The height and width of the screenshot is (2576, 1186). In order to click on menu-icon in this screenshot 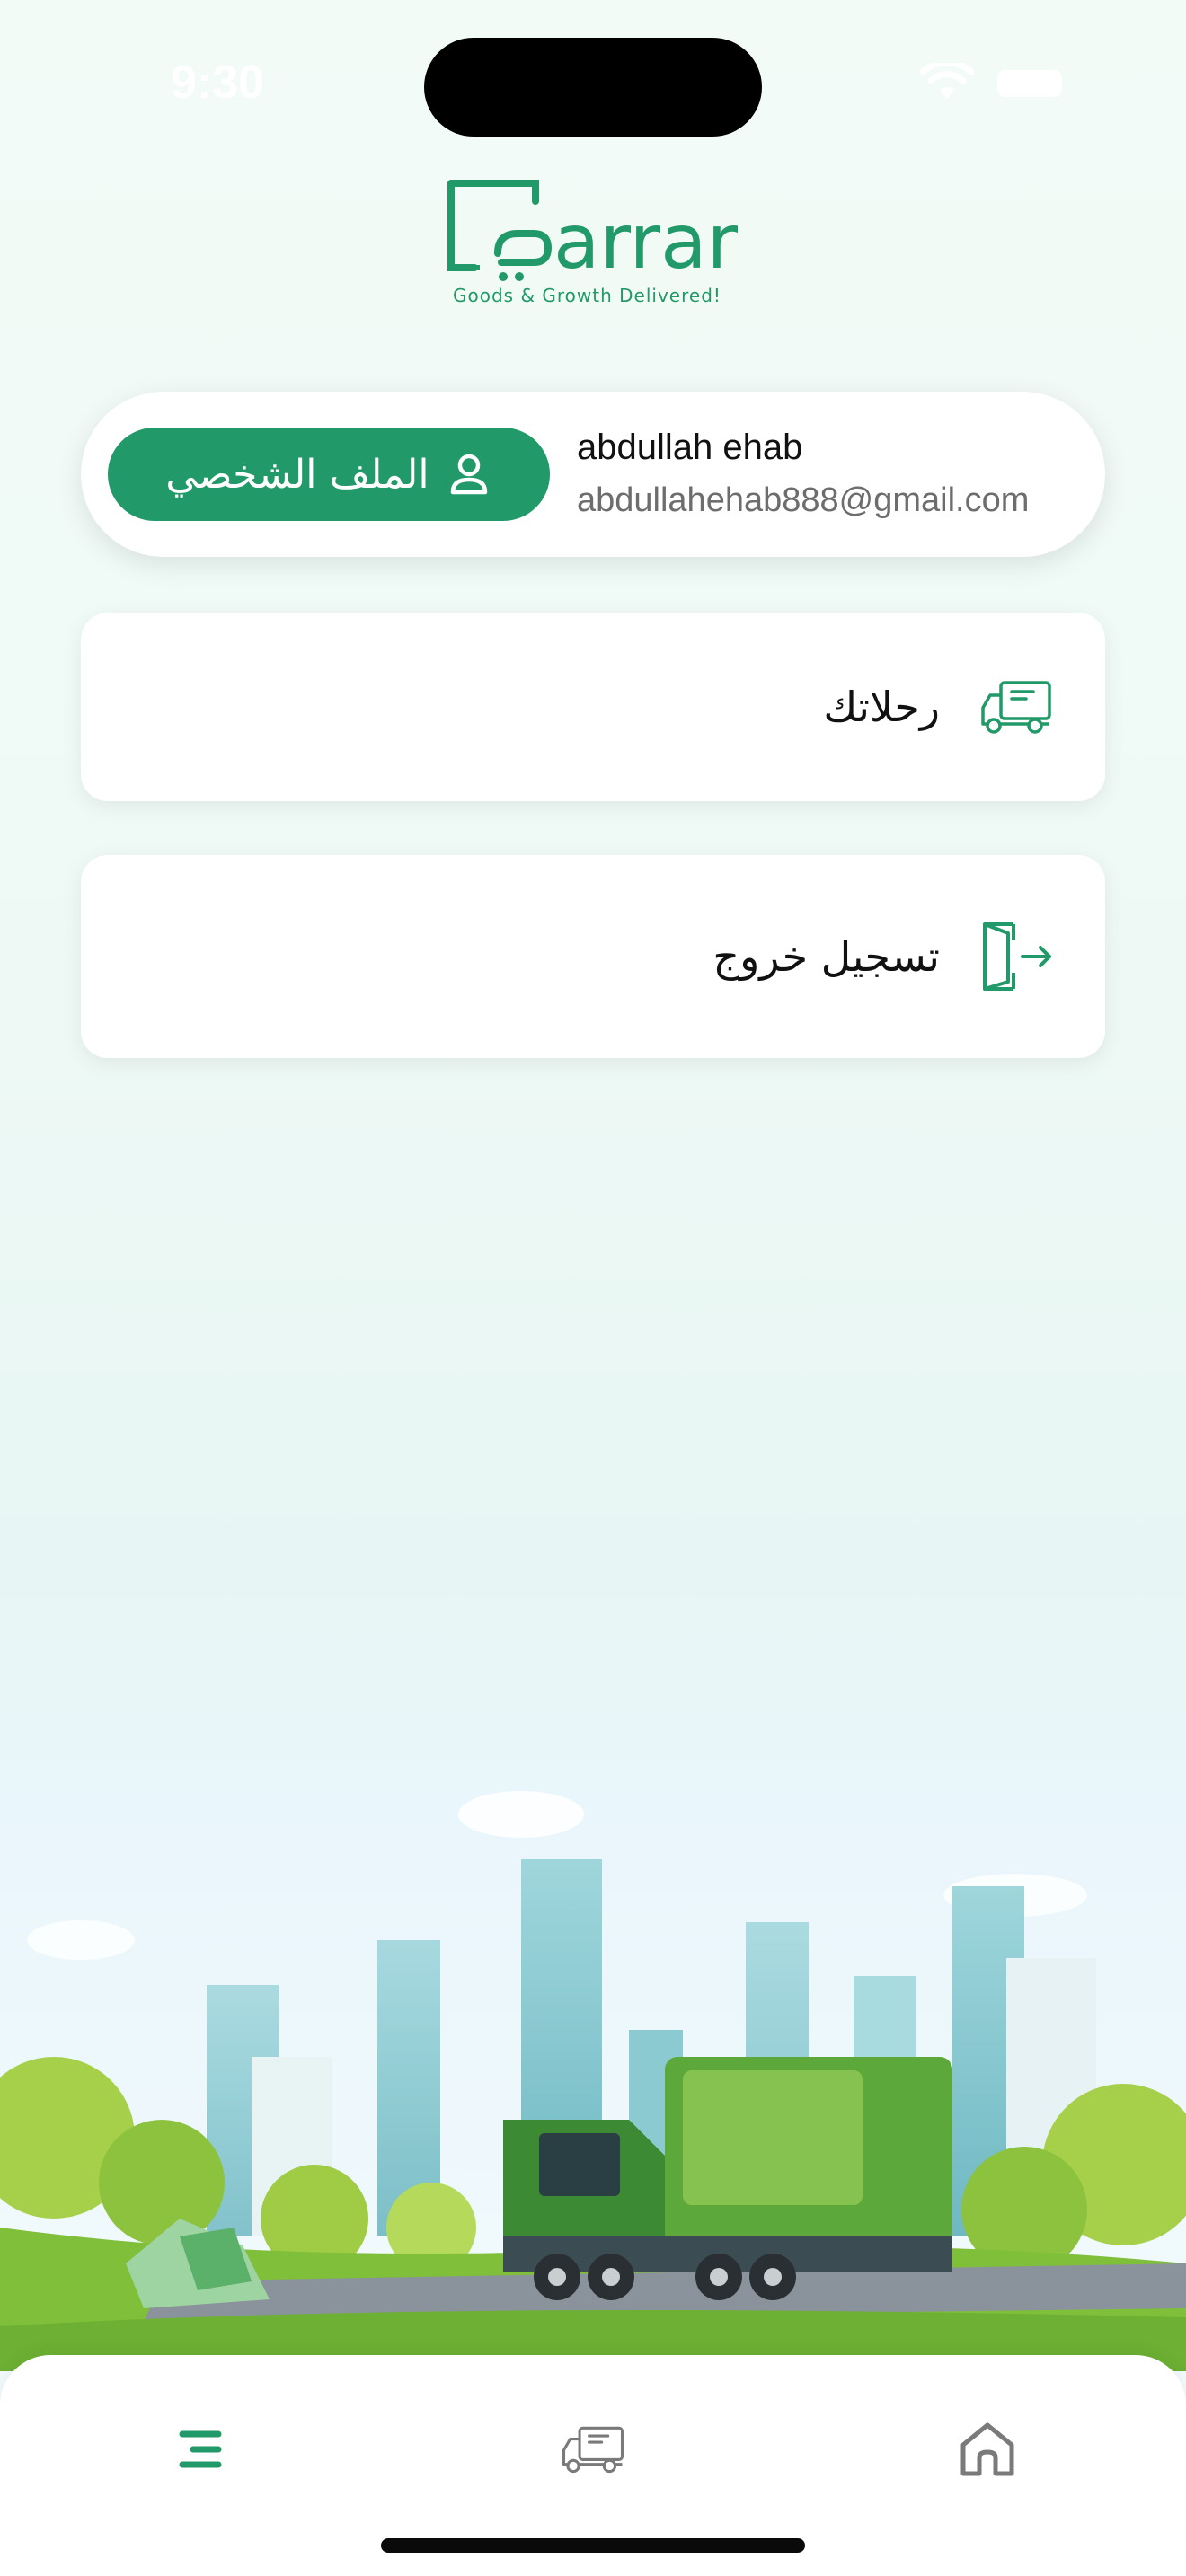, I will do `click(200, 2449)`.